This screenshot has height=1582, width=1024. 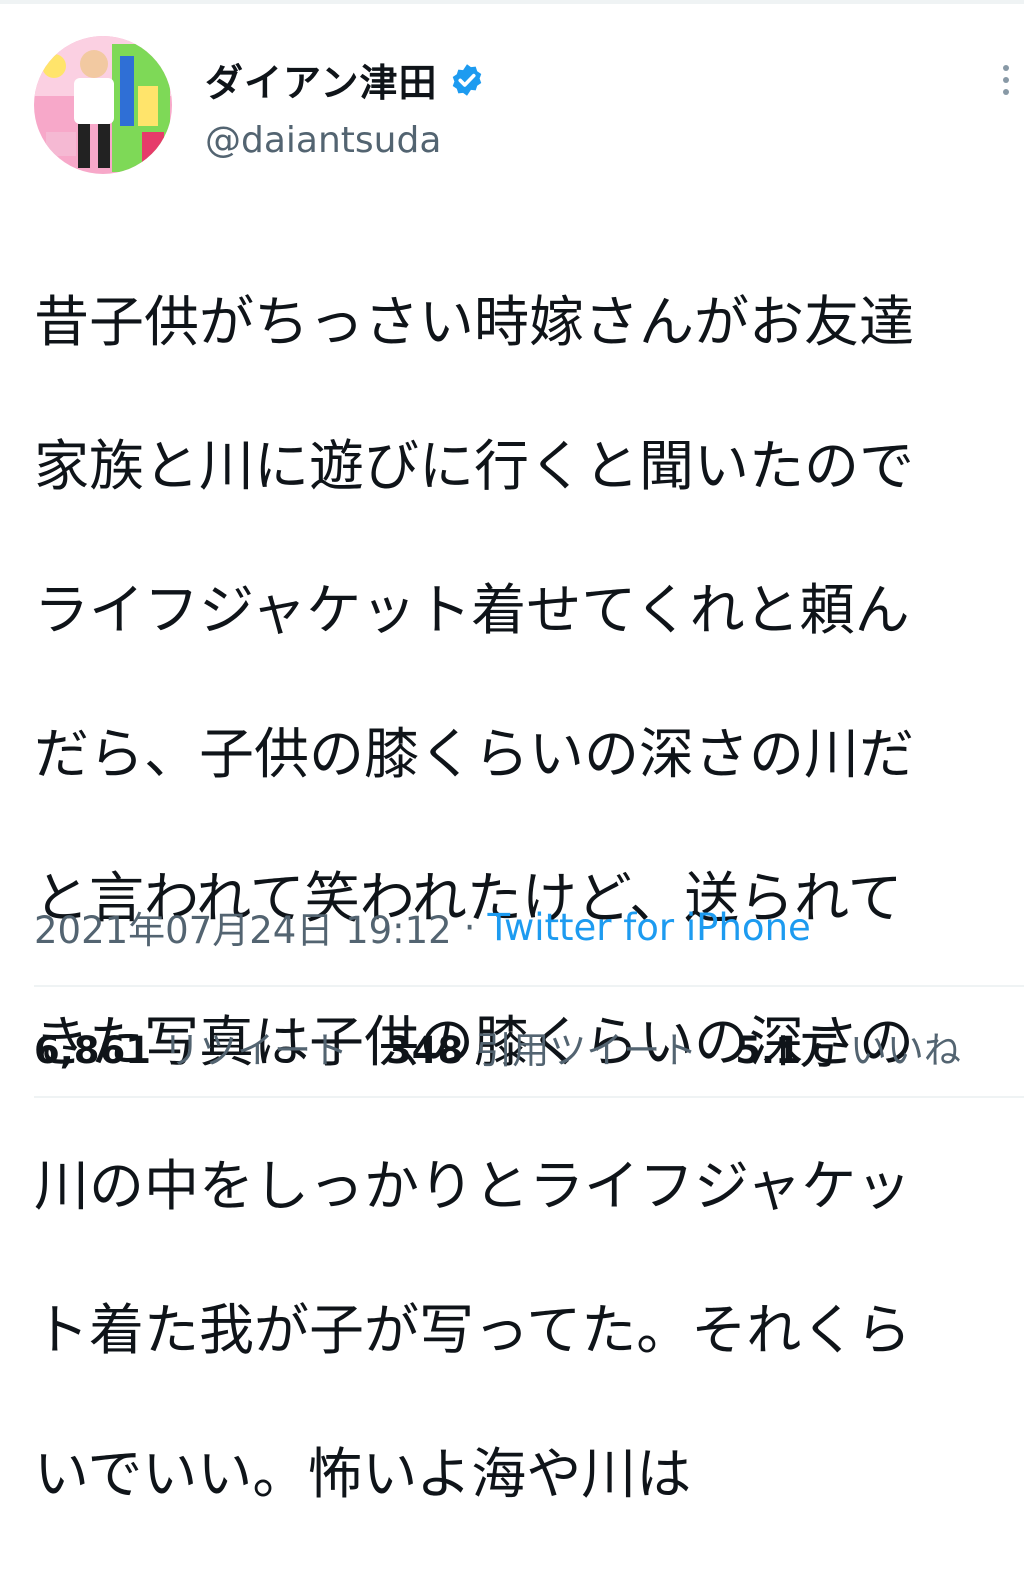 What do you see at coordinates (363, 1474) in the screenshot?
I see `tweet-line: いでいい。怖いよ海や川は` at bounding box center [363, 1474].